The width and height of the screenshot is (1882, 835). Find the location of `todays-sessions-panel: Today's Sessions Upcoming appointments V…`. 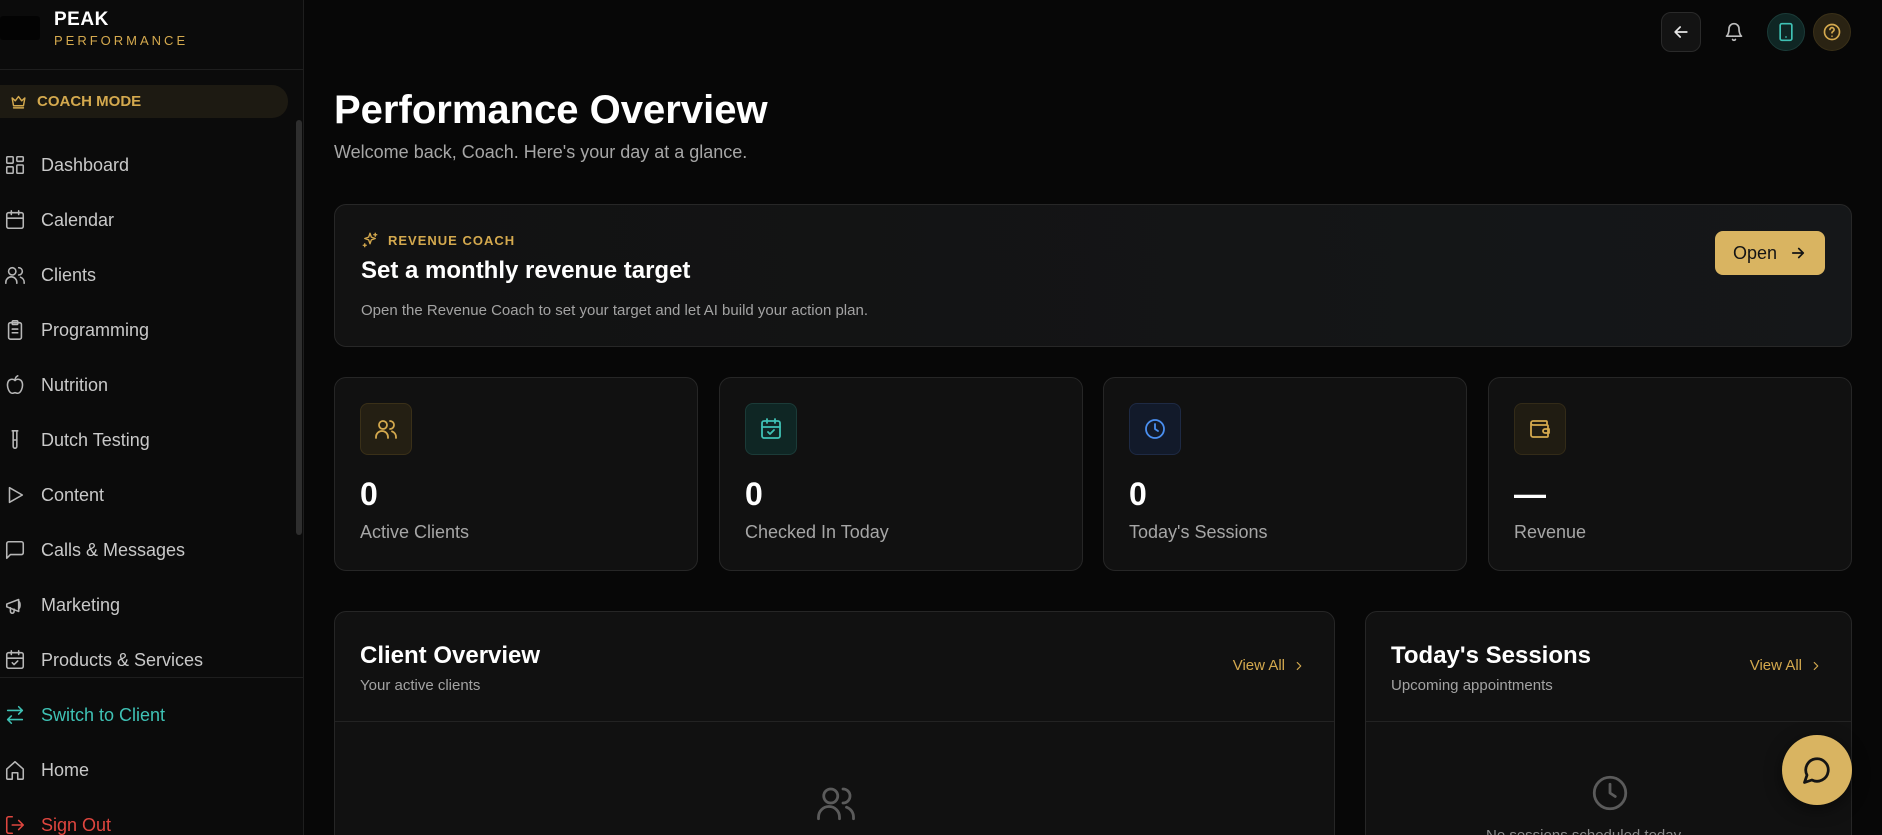

todays-sessions-panel: Today's Sessions Upcoming appointments V… is located at coordinates (1608, 723).